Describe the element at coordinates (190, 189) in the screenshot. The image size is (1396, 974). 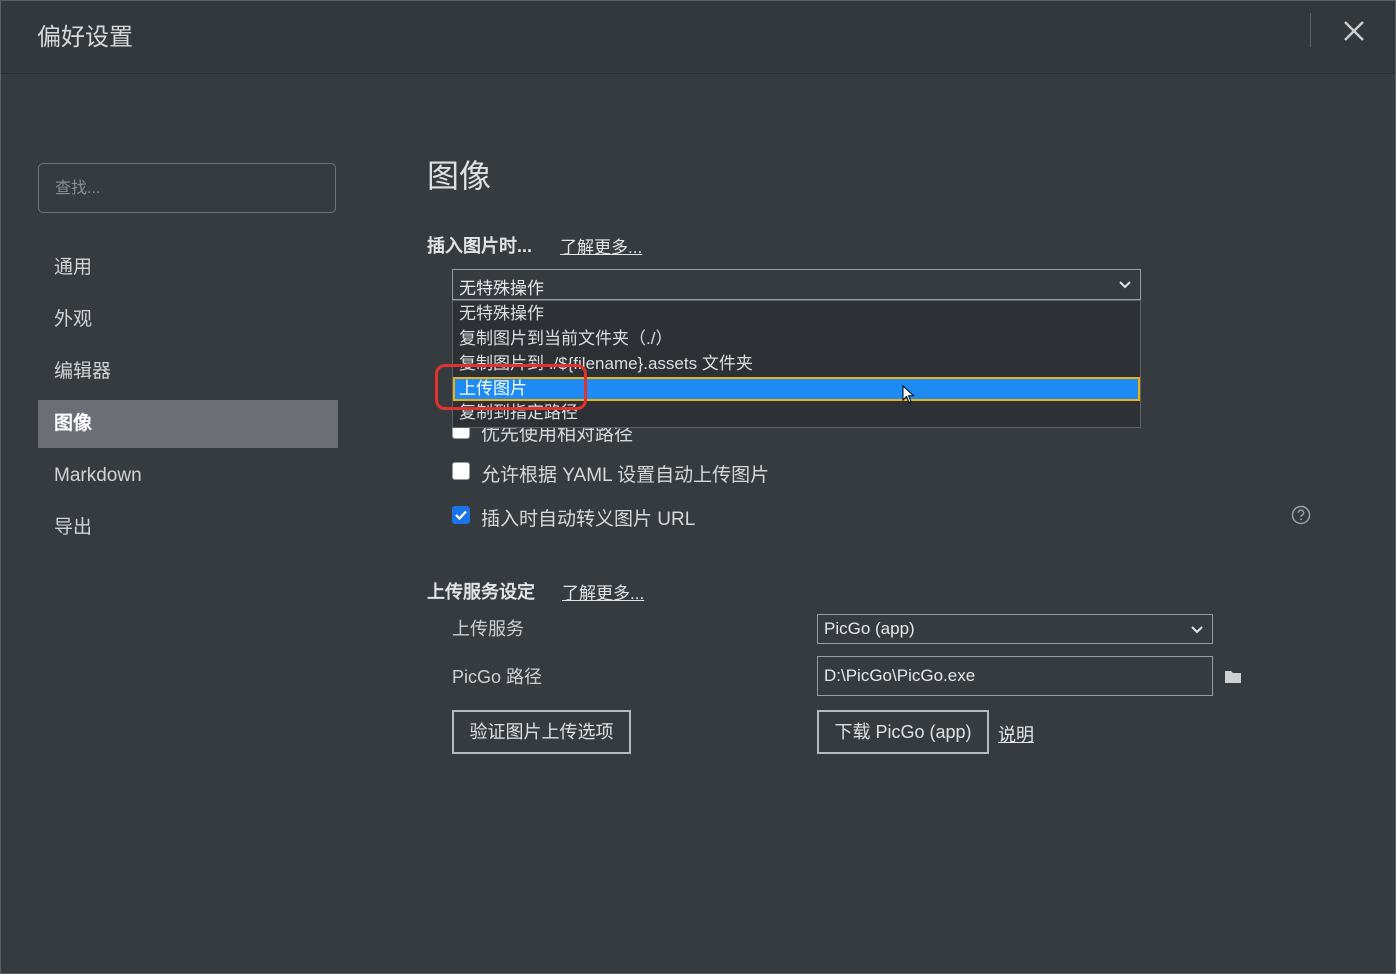
I see `search-input` at that location.